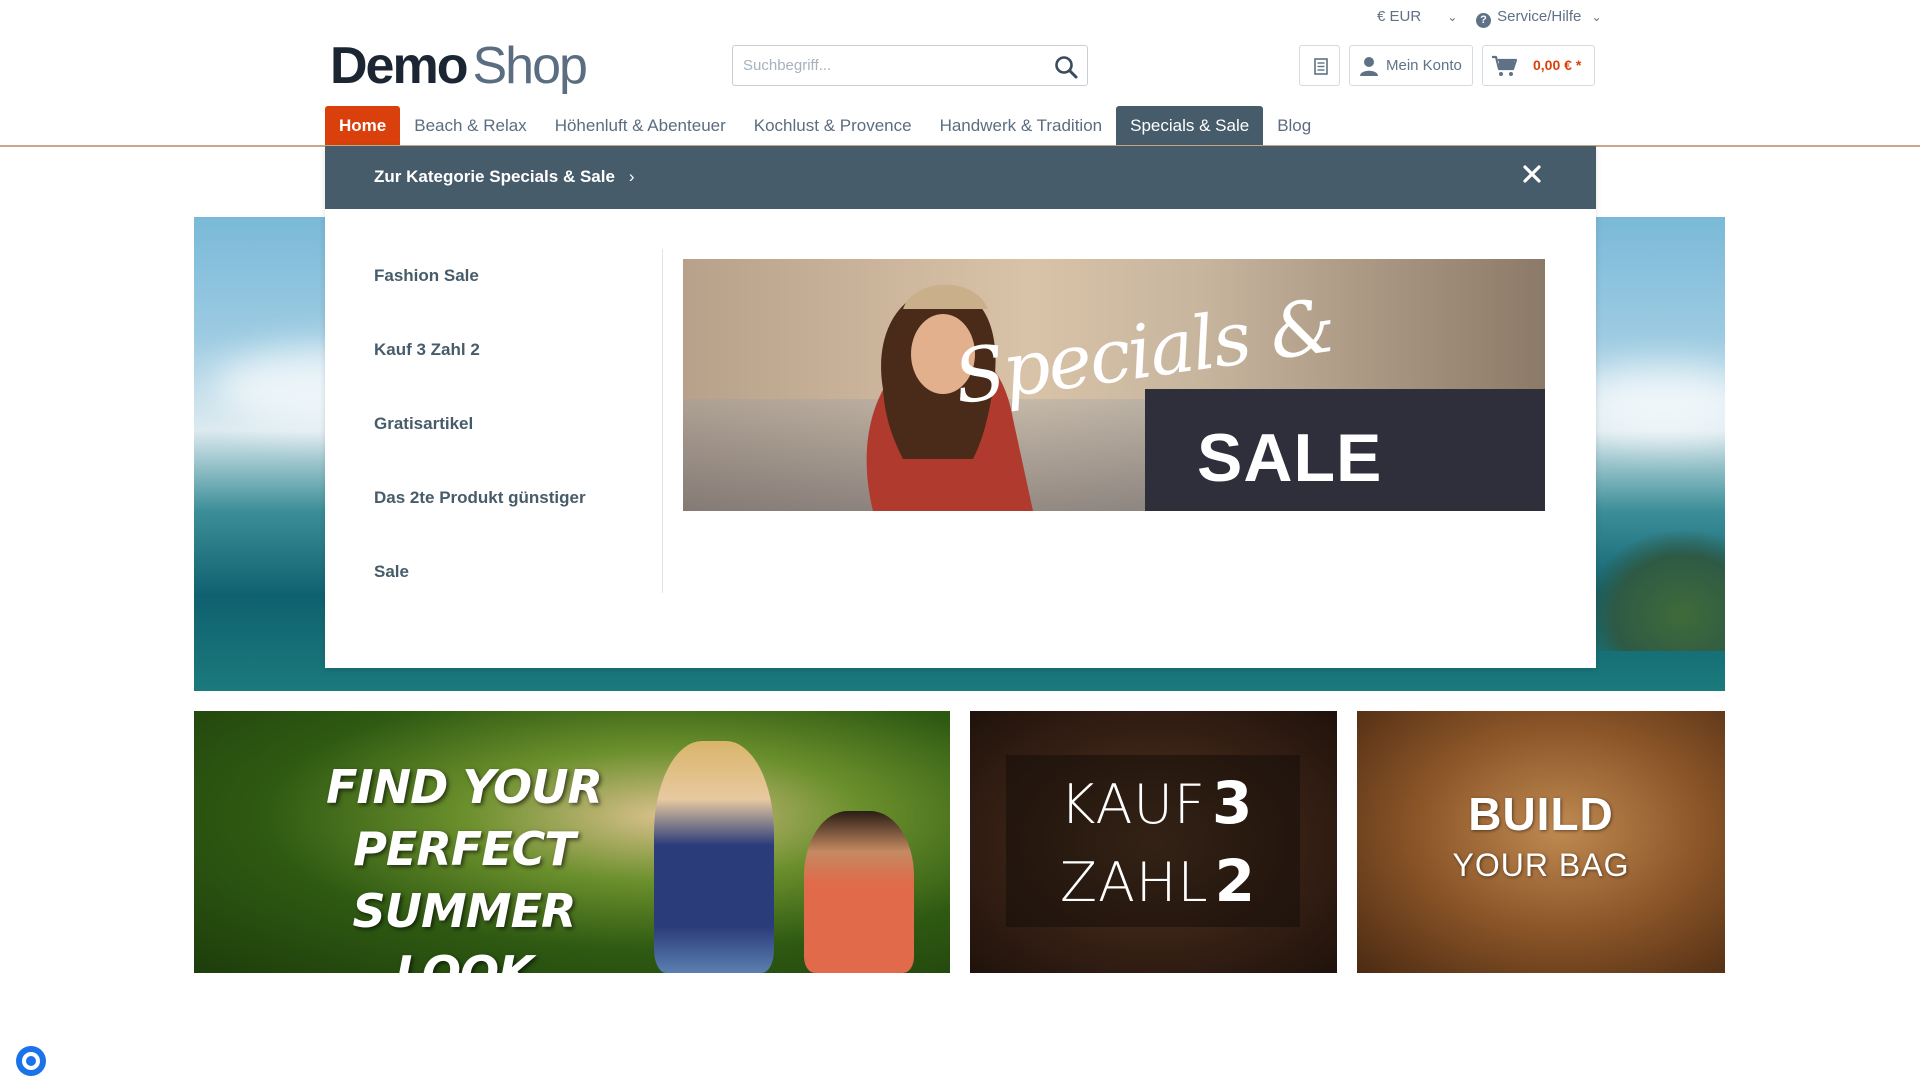  I want to click on teaser-kauf3-zahl2: KAUF 3 ZAHL 2, so click(1153, 842).